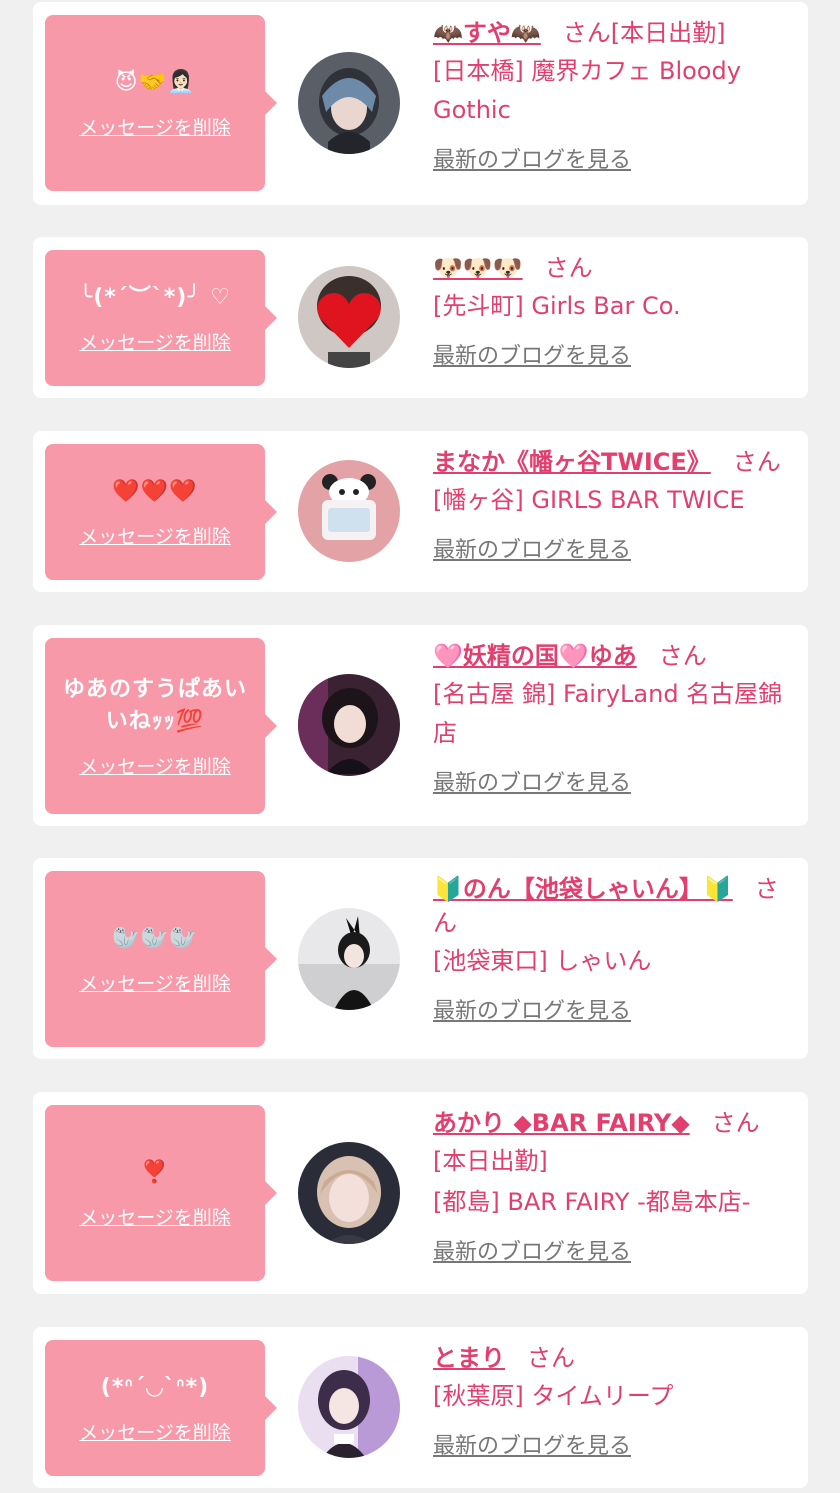 The width and height of the screenshot is (840, 1493). What do you see at coordinates (610, 906) in the screenshot?
I see `name-line: 🔰のん【池袋しゃいん】🔰 さん` at bounding box center [610, 906].